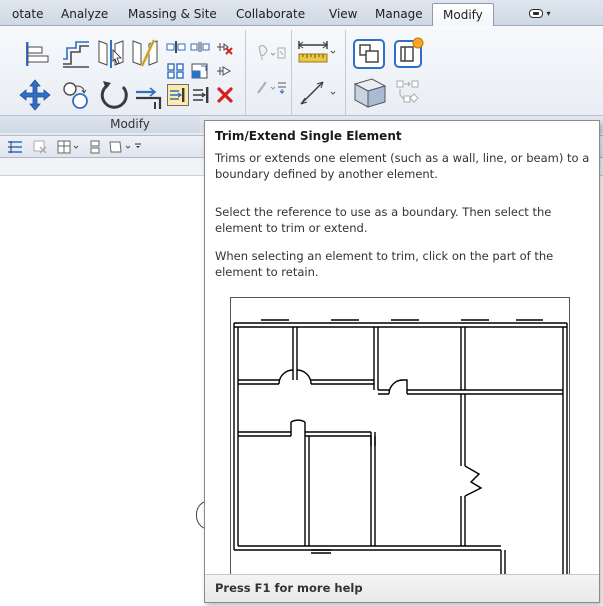 The width and height of the screenshot is (603, 606). I want to click on align-icon, so click(37, 54).